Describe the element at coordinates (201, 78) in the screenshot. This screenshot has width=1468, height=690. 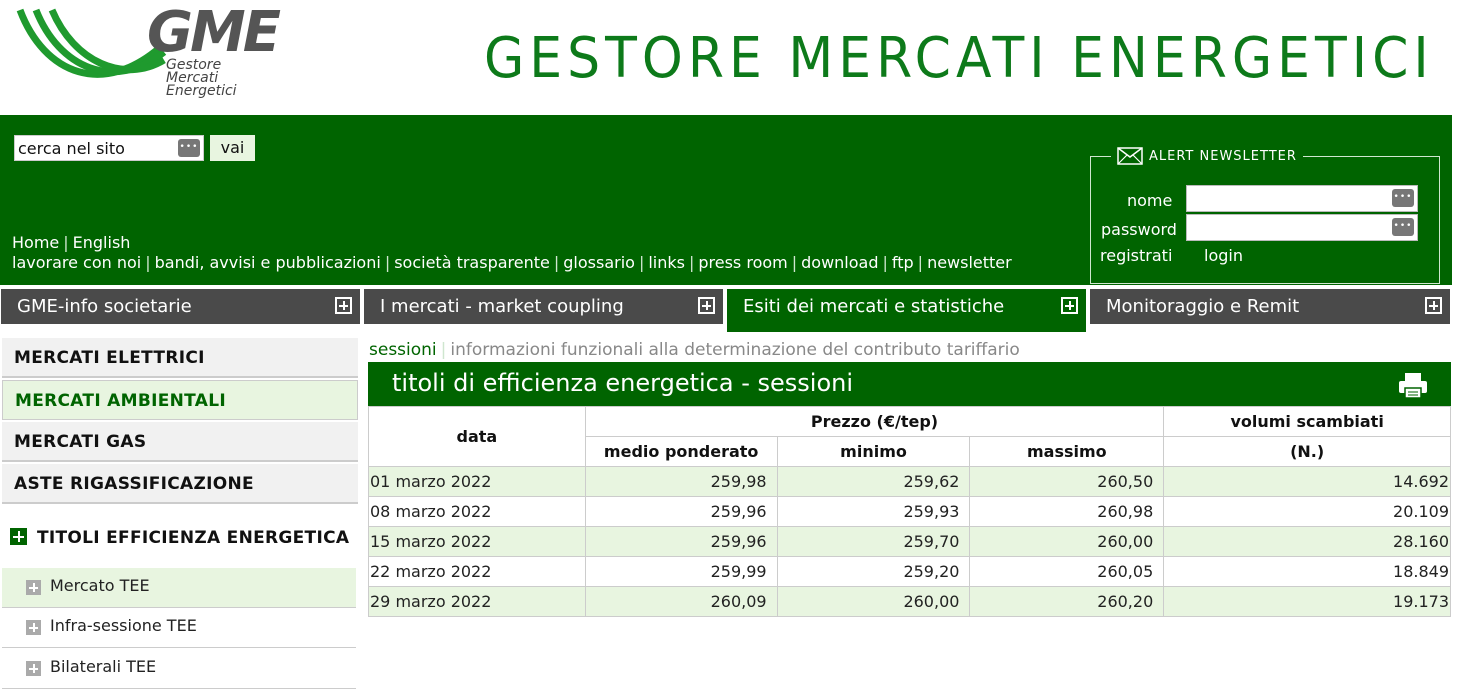
I see `logo-subtitle: Gestore Mercati Energetici` at that location.